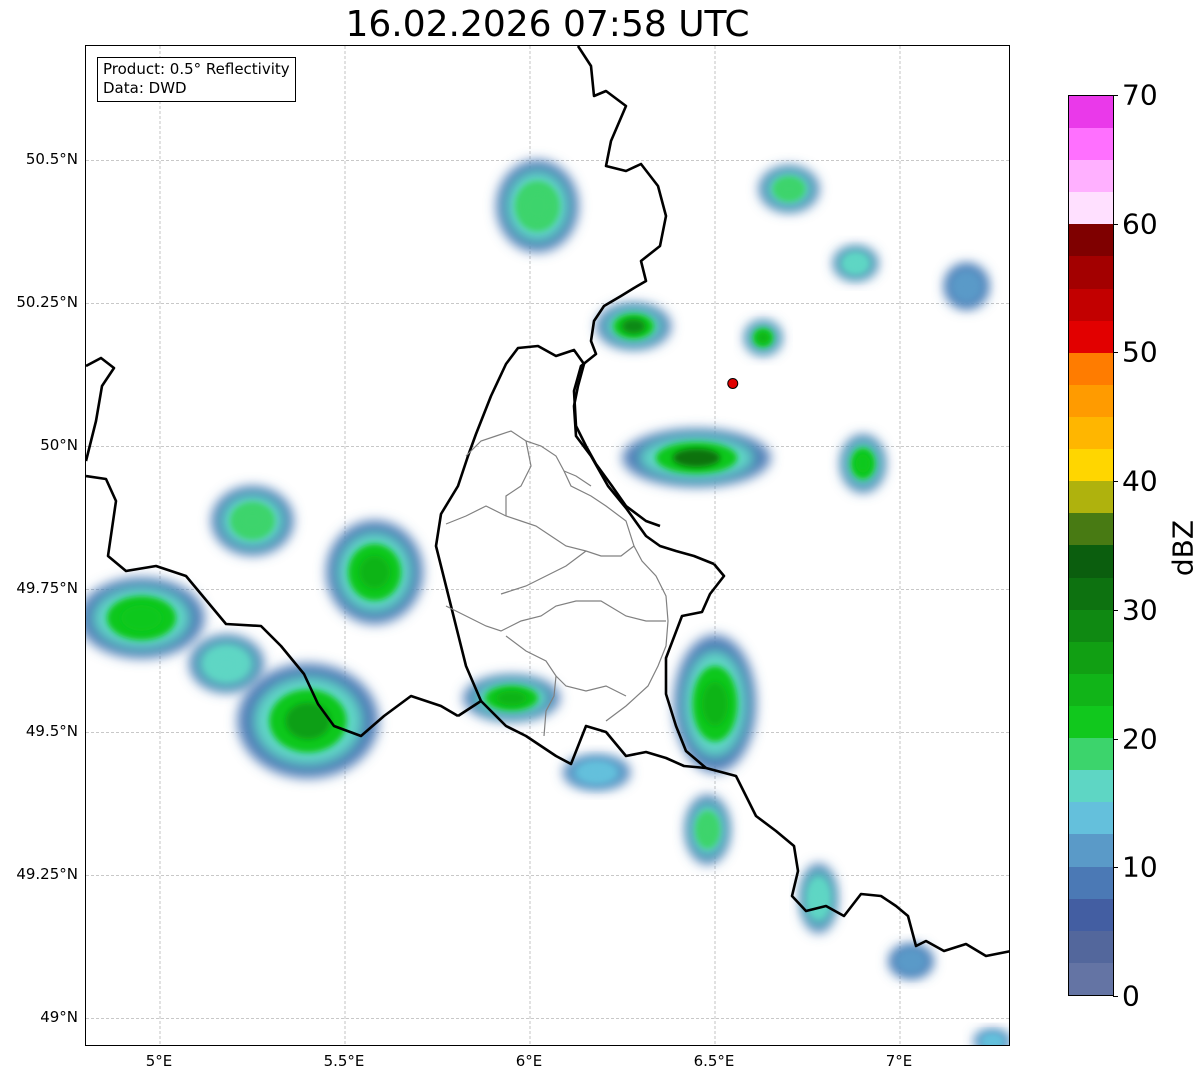 The width and height of the screenshot is (1202, 1081). Describe the element at coordinates (1140, 610) in the screenshot. I see `colorbar-tick-label: 30` at that location.